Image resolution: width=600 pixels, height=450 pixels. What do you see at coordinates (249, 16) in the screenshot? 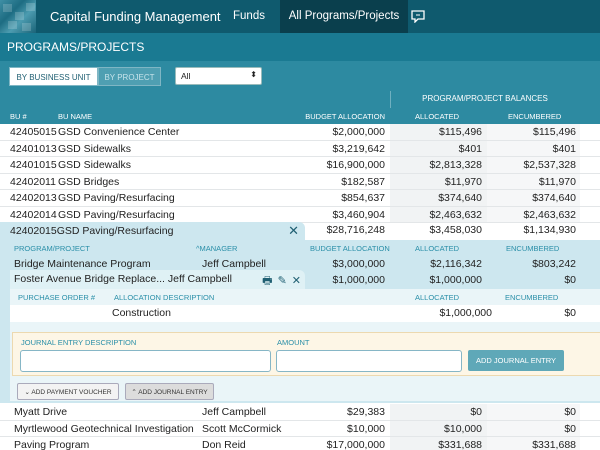
I see `nav-tab-funds: Funds` at bounding box center [249, 16].